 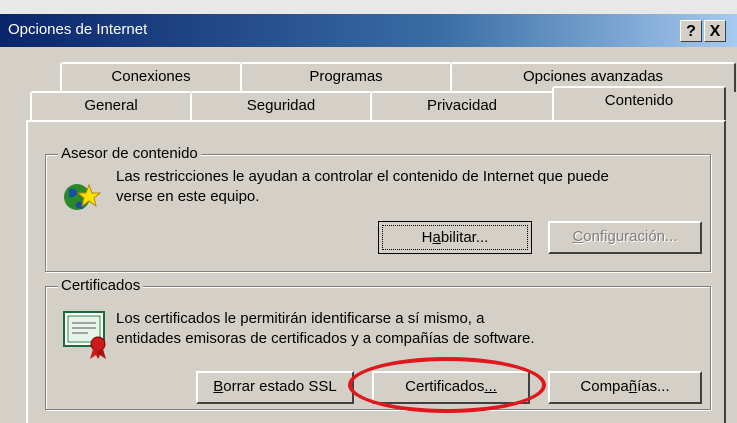 What do you see at coordinates (715, 31) in the screenshot?
I see `close-button: X` at bounding box center [715, 31].